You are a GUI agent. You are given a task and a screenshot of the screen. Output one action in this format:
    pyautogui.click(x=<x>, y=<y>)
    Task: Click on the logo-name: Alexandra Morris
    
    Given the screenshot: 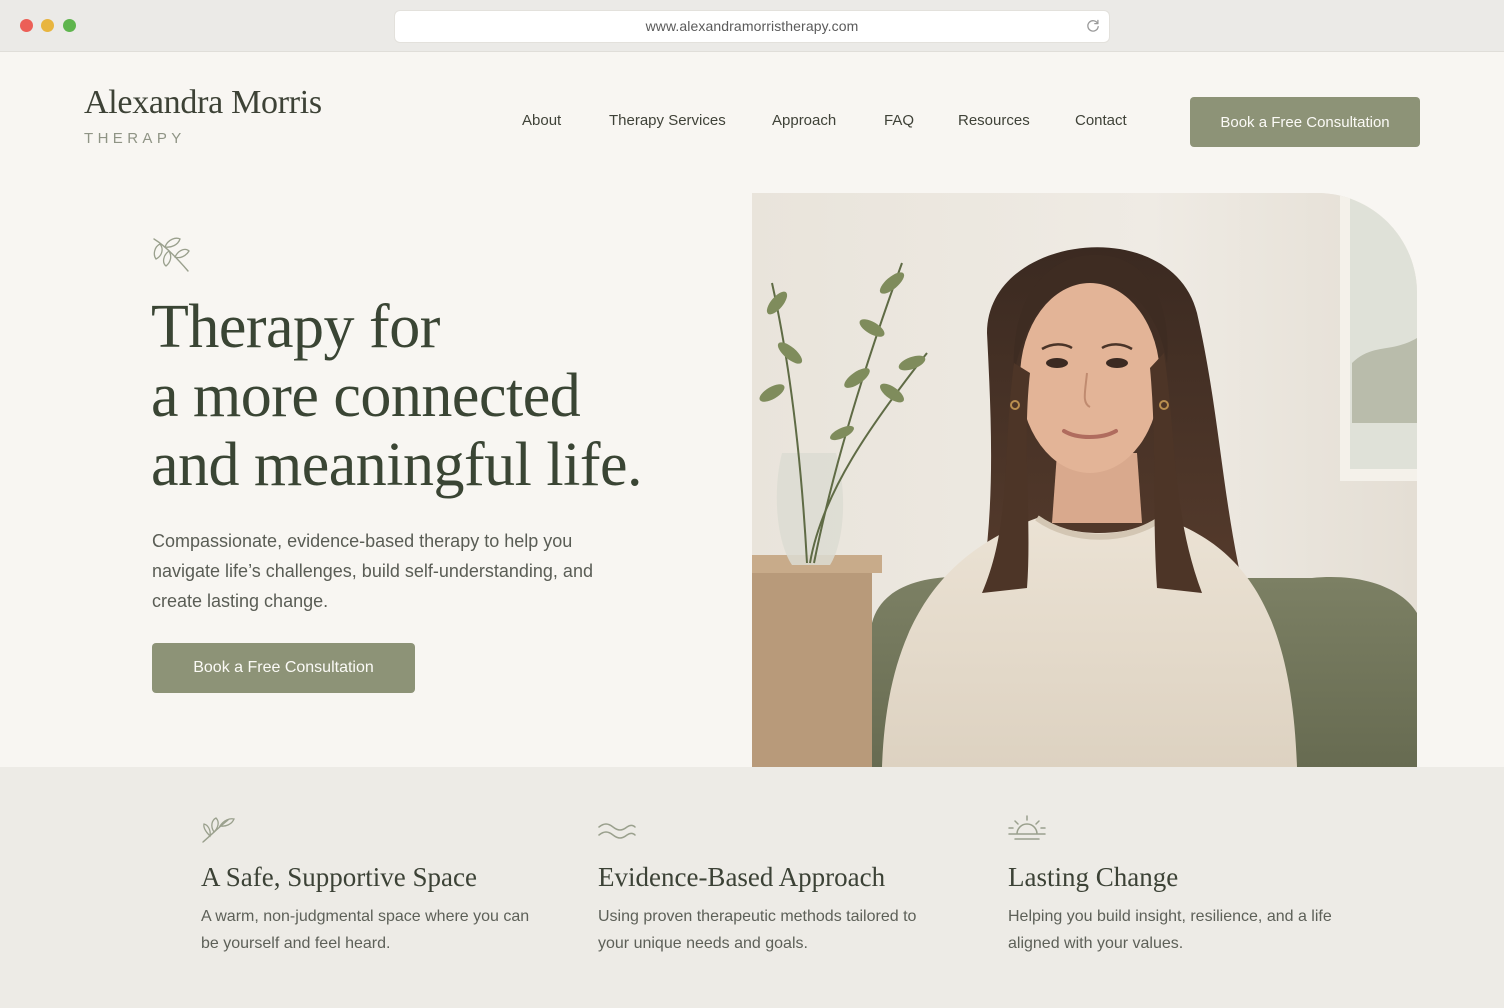 What is the action you would take?
    pyautogui.click(x=203, y=103)
    